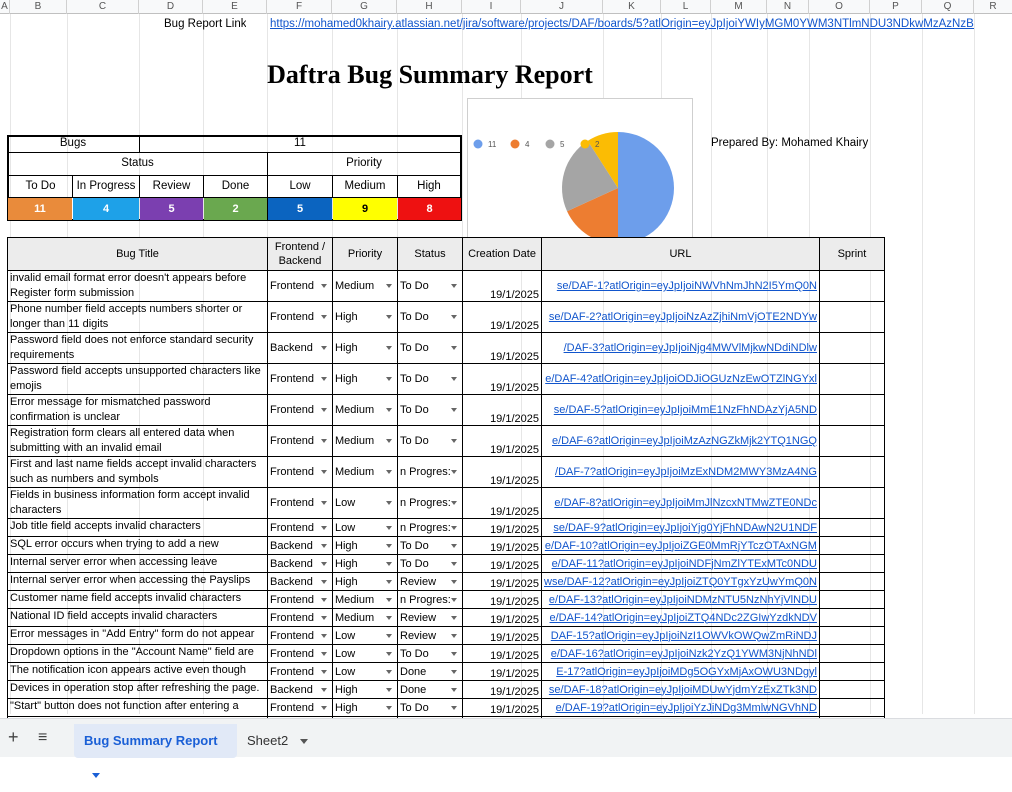 This screenshot has width=1012, height=792. I want to click on column-header: K, so click(632, 7).